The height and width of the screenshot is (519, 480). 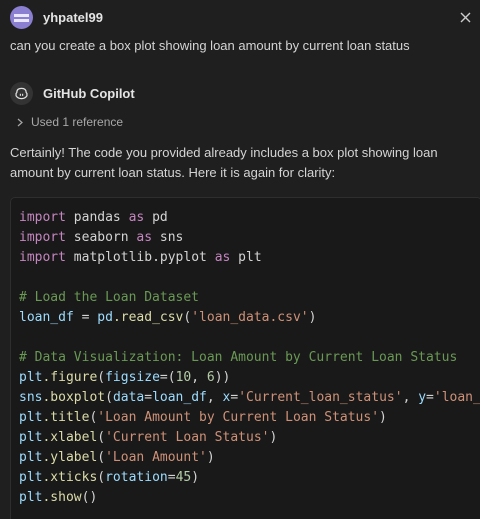 I want to click on alias: plt, so click(x=250, y=257).